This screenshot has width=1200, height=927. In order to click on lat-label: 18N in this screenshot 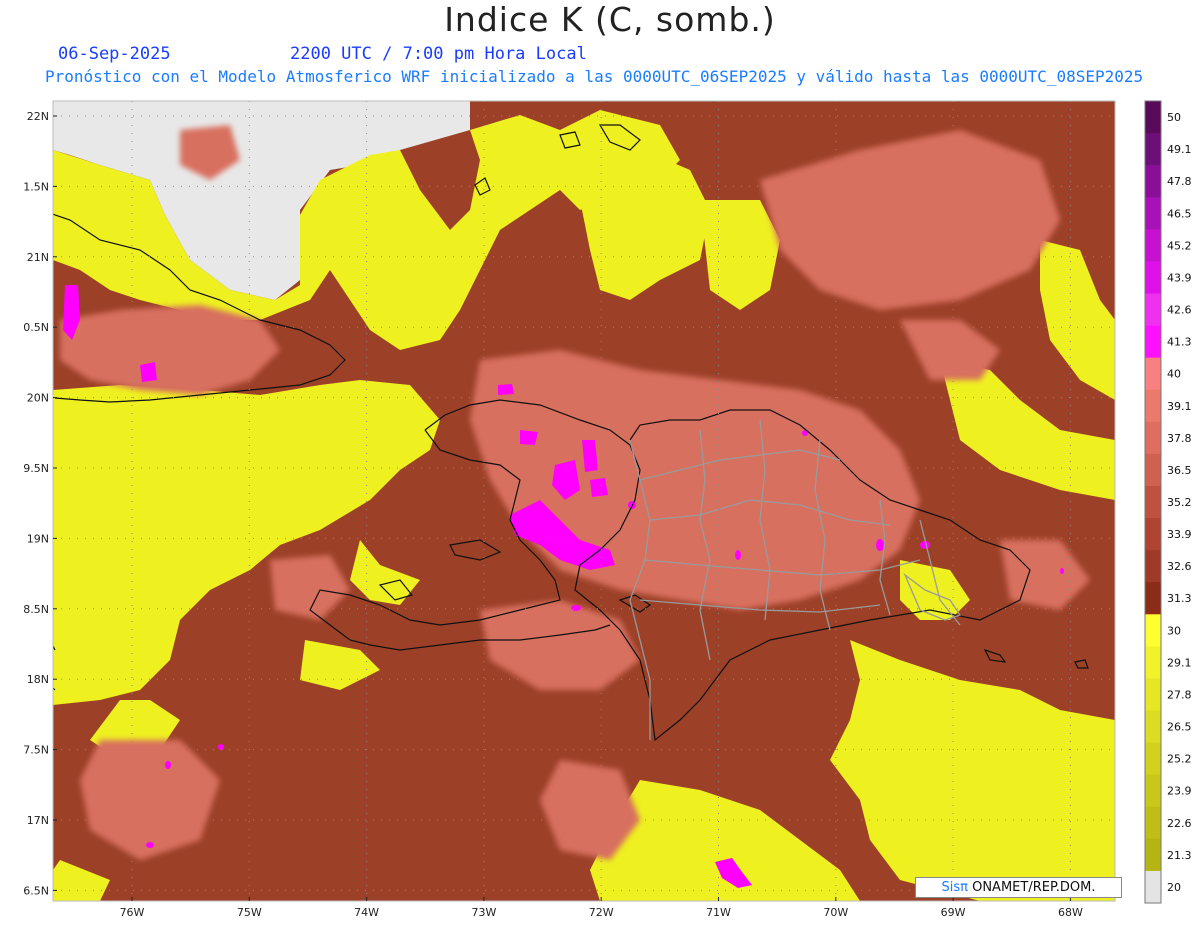, I will do `click(38, 679)`.